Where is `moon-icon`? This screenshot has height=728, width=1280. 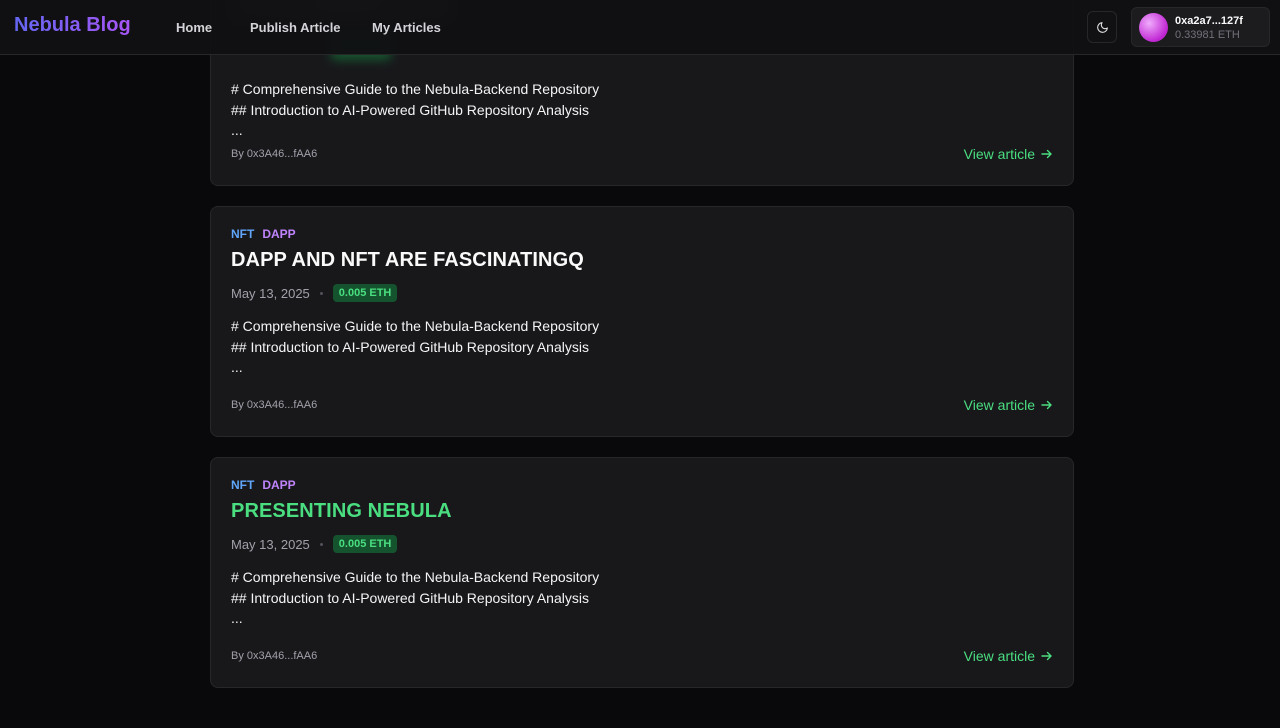
moon-icon is located at coordinates (1102, 27).